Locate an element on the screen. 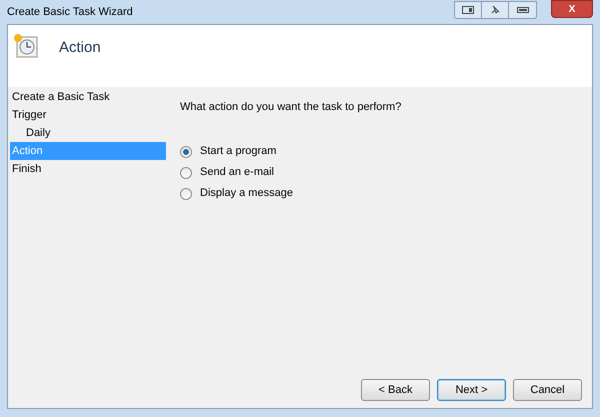 This screenshot has width=600, height=417. step-item: Create a Basic Task is located at coordinates (88, 97).